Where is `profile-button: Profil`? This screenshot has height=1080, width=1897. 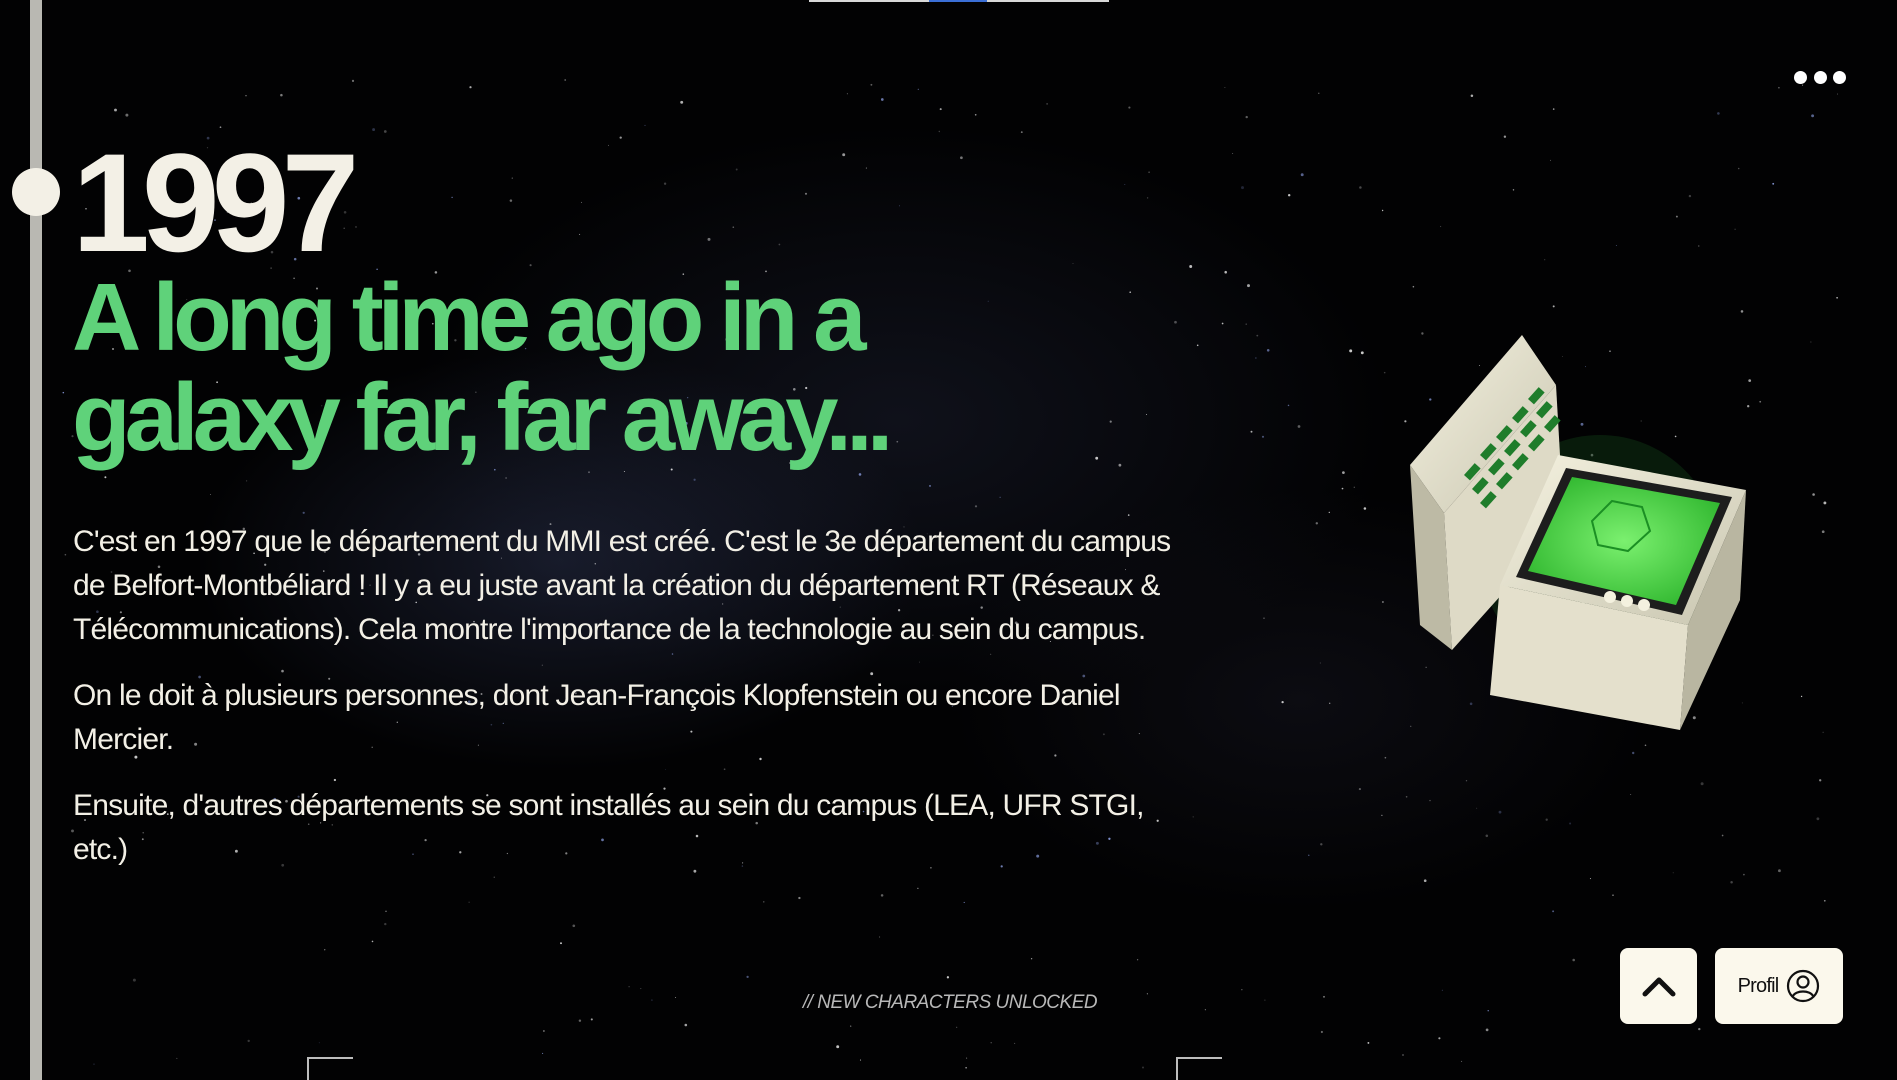
profile-button: Profil is located at coordinates (1779, 986).